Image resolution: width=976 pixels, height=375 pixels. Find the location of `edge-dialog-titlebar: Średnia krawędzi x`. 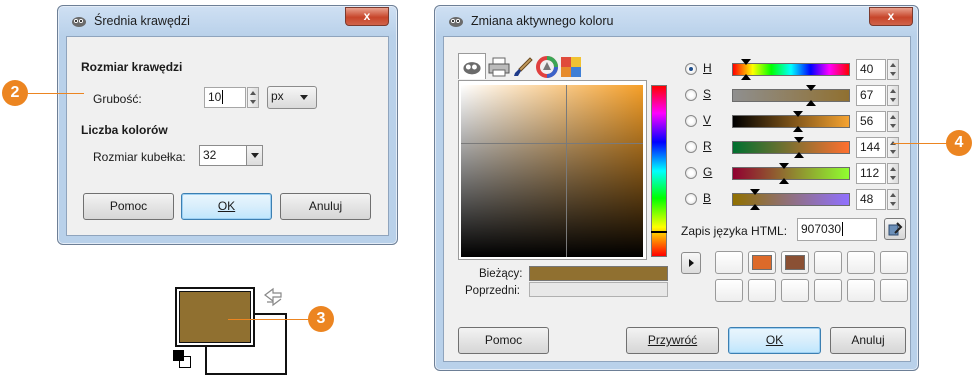

edge-dialog-titlebar: Średnia krawędzi x is located at coordinates (227, 21).